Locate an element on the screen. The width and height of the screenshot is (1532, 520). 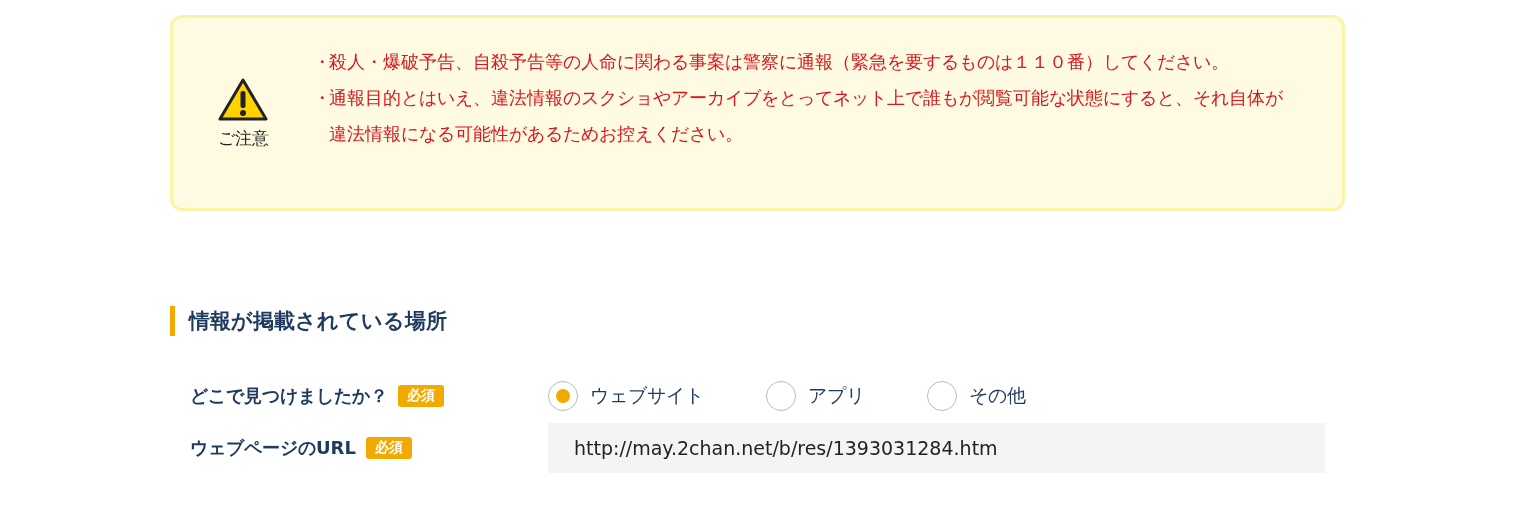
section-heading: 情報が掲載されている場所 is located at coordinates (308, 321).